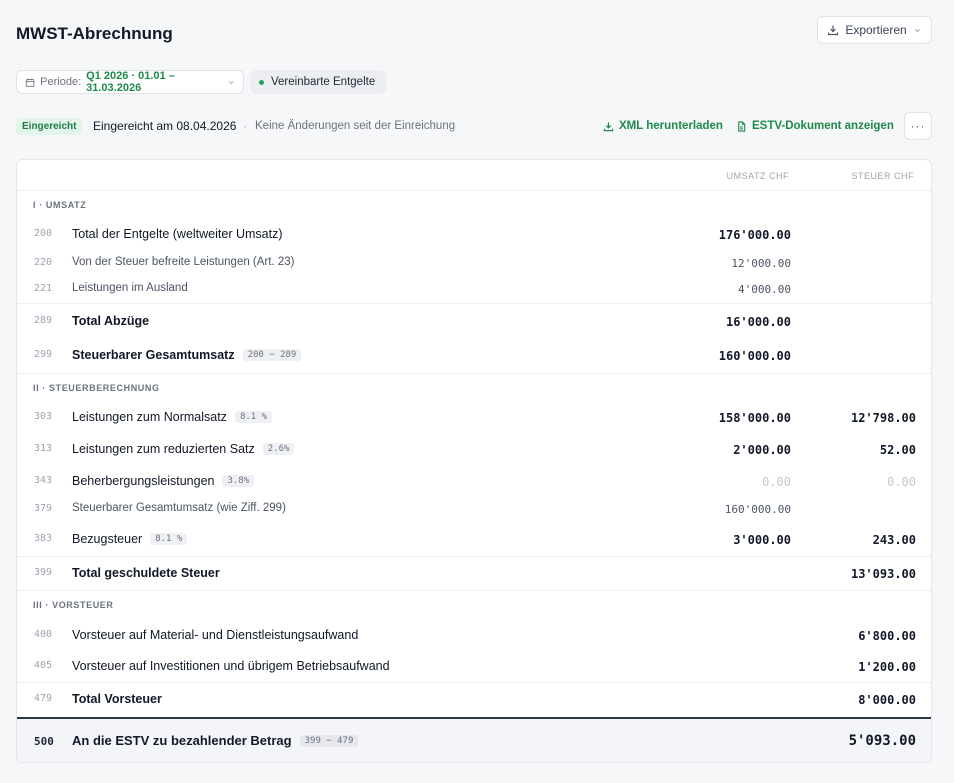 The height and width of the screenshot is (783, 954). Describe the element at coordinates (758, 322) in the screenshot. I see `row-umsatz: 16'000.00` at that location.